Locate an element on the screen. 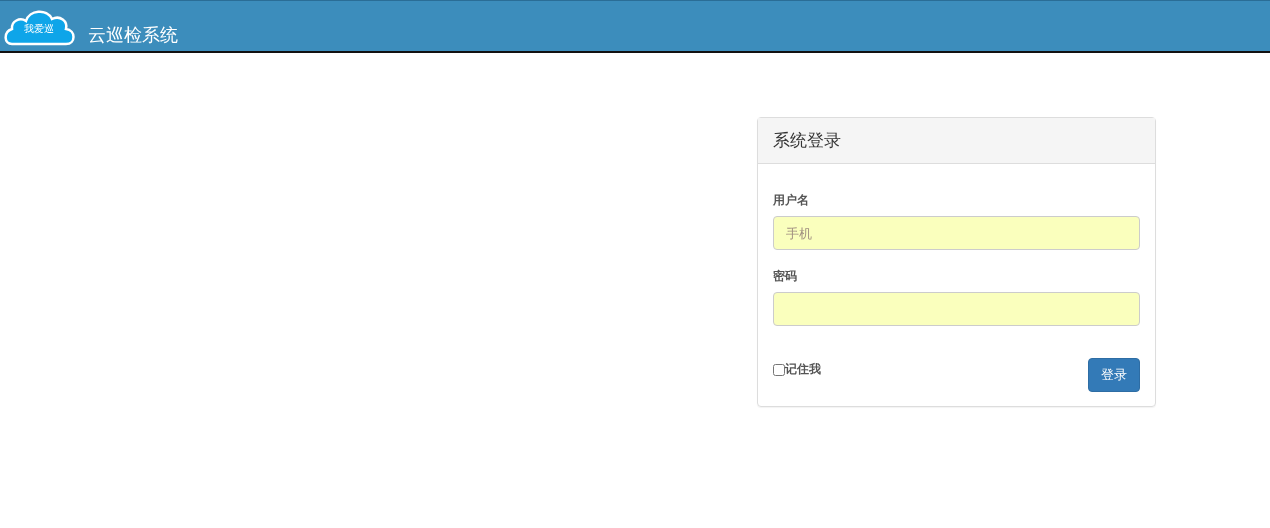  field-label: 密码 is located at coordinates (785, 276).